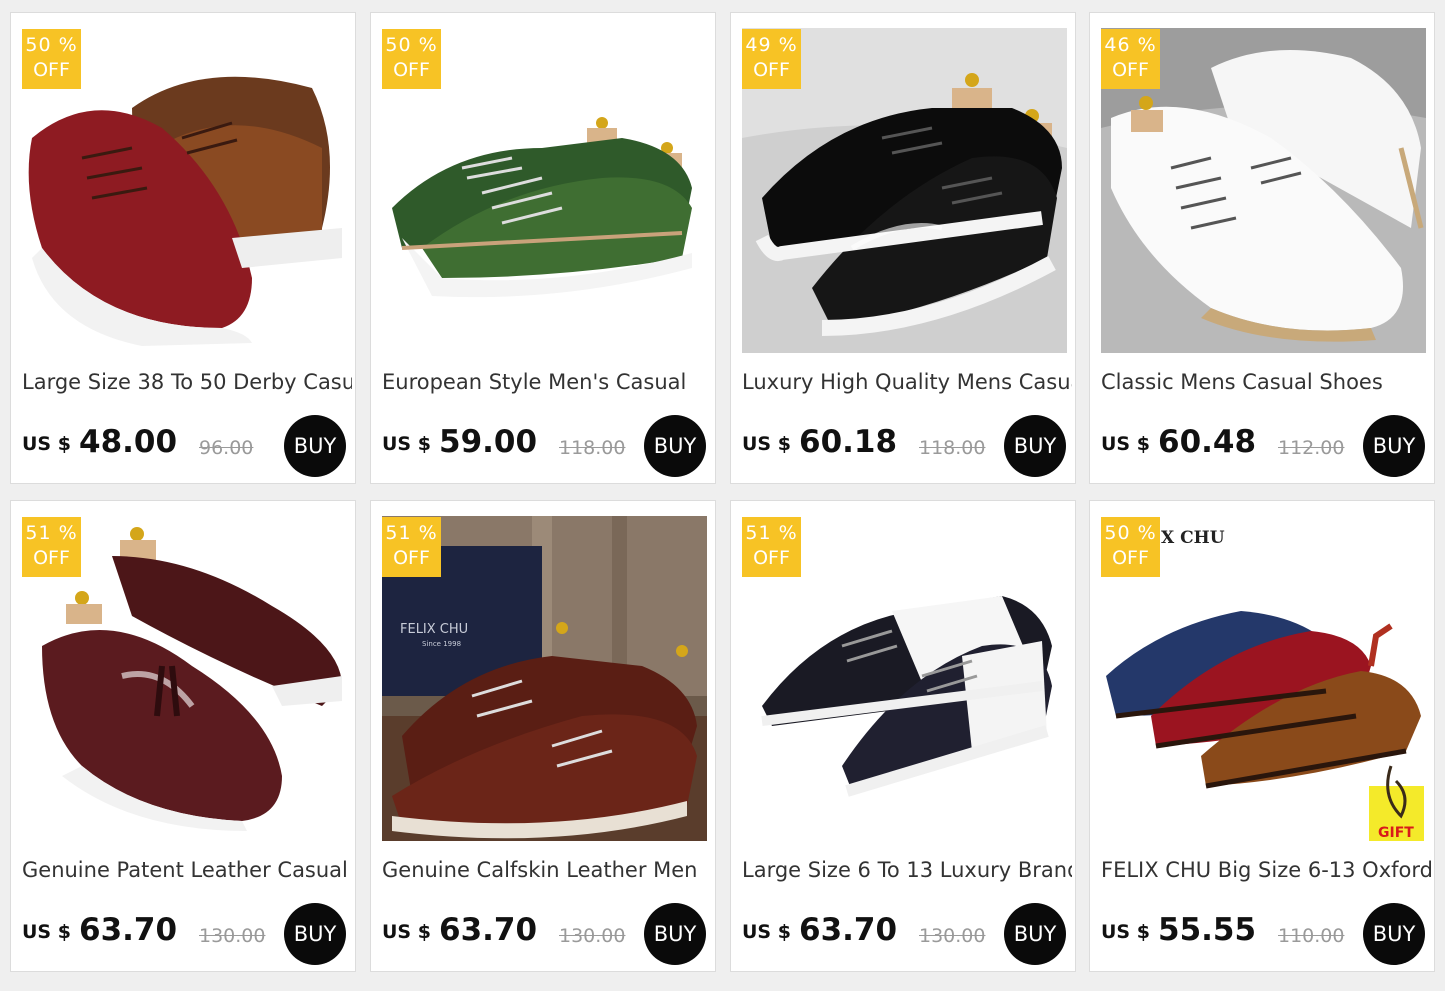  I want to click on product-title: Large Size 38 To 50 Derby Casual, so click(187, 382).